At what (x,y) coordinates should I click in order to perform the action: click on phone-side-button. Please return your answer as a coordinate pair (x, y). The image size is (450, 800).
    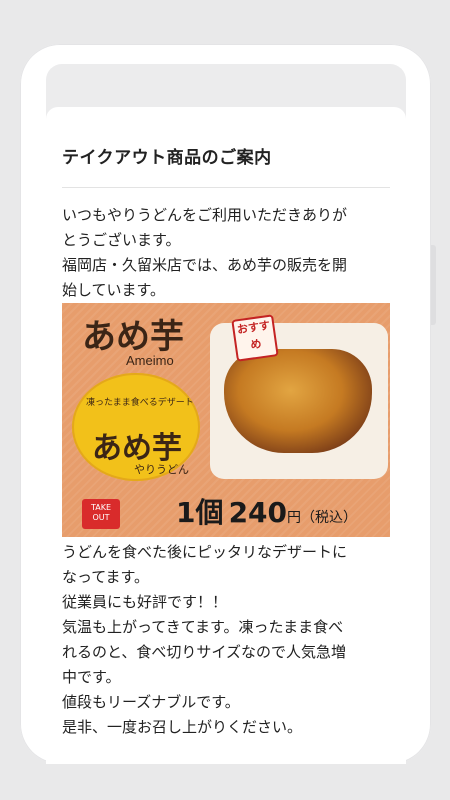
    Looking at the image, I should click on (433, 285).